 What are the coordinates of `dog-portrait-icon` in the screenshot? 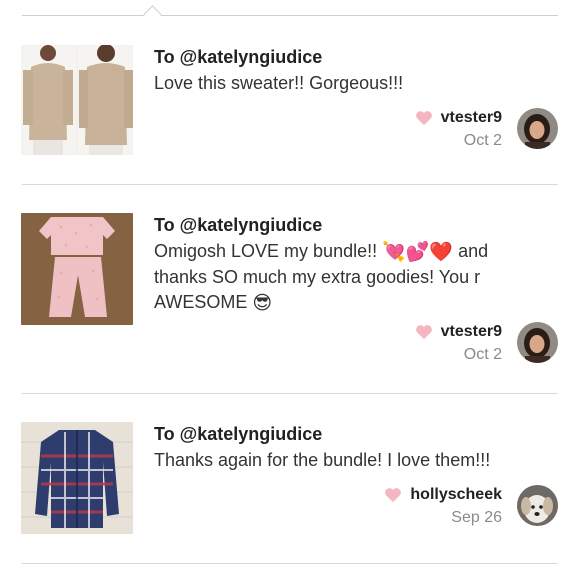 It's located at (537, 505).